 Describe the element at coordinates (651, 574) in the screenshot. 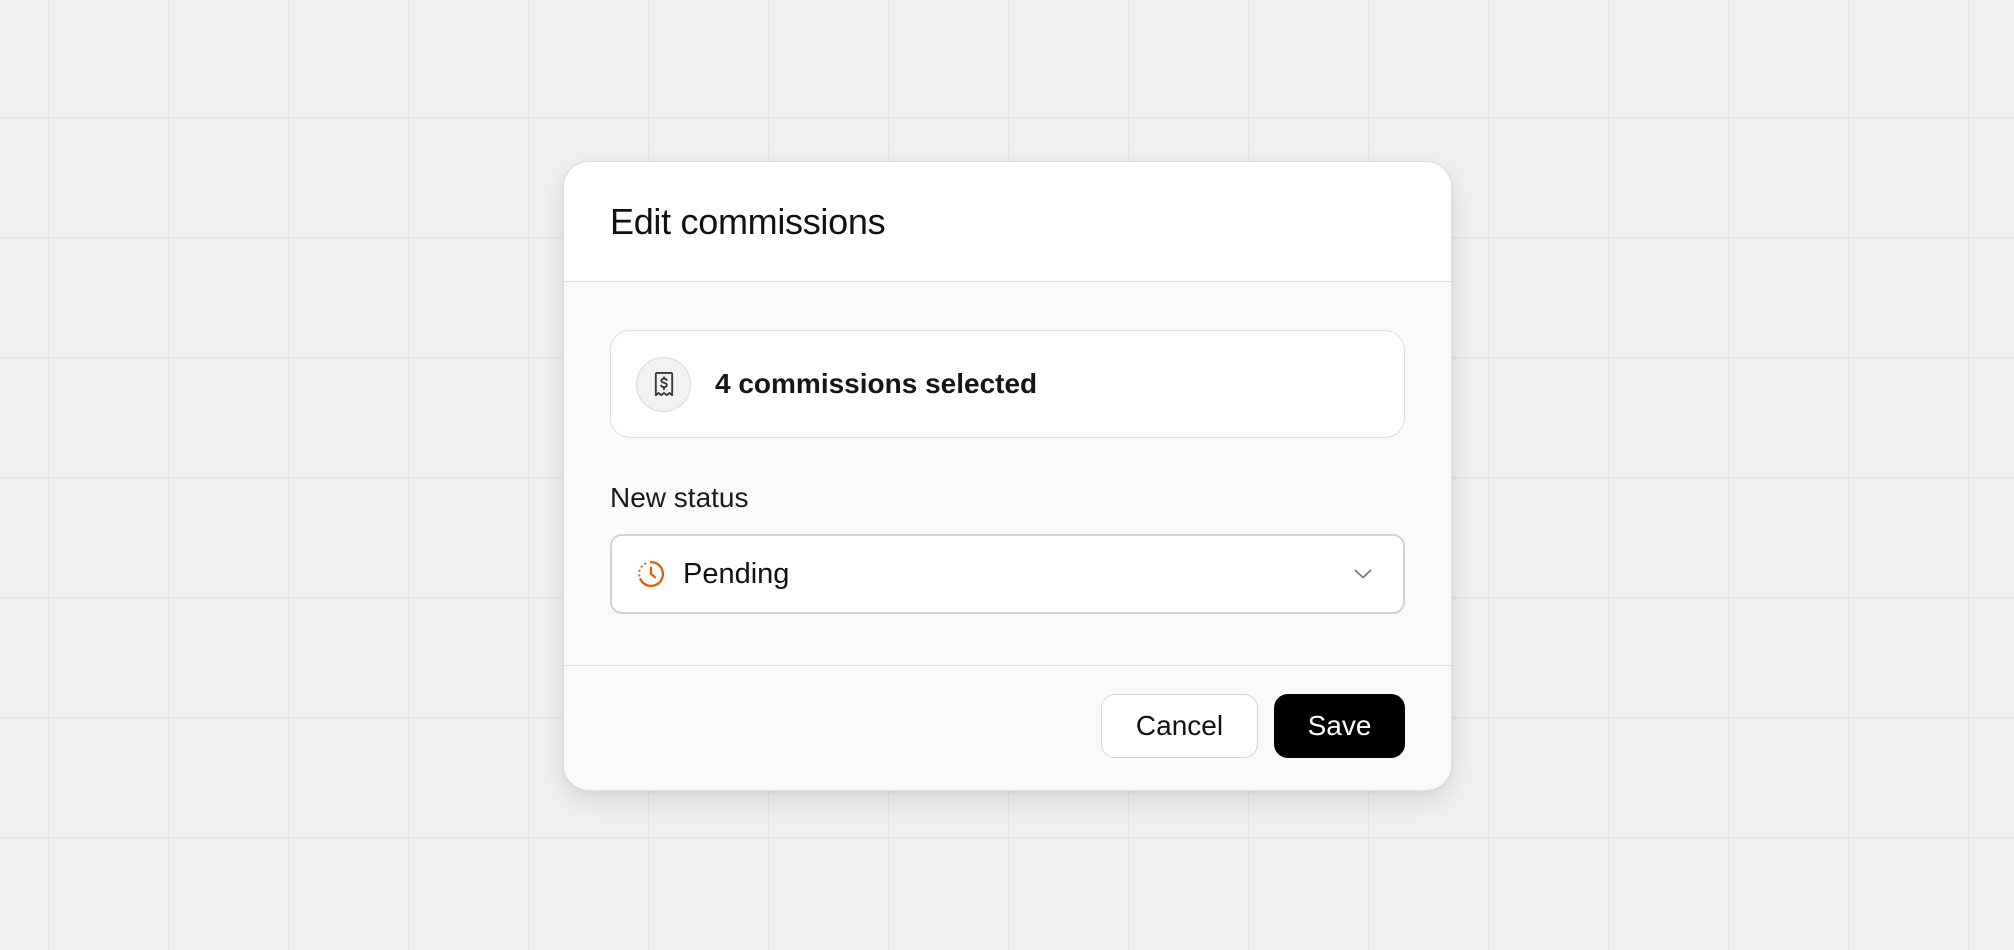

I see `clock-dashed-icon` at that location.